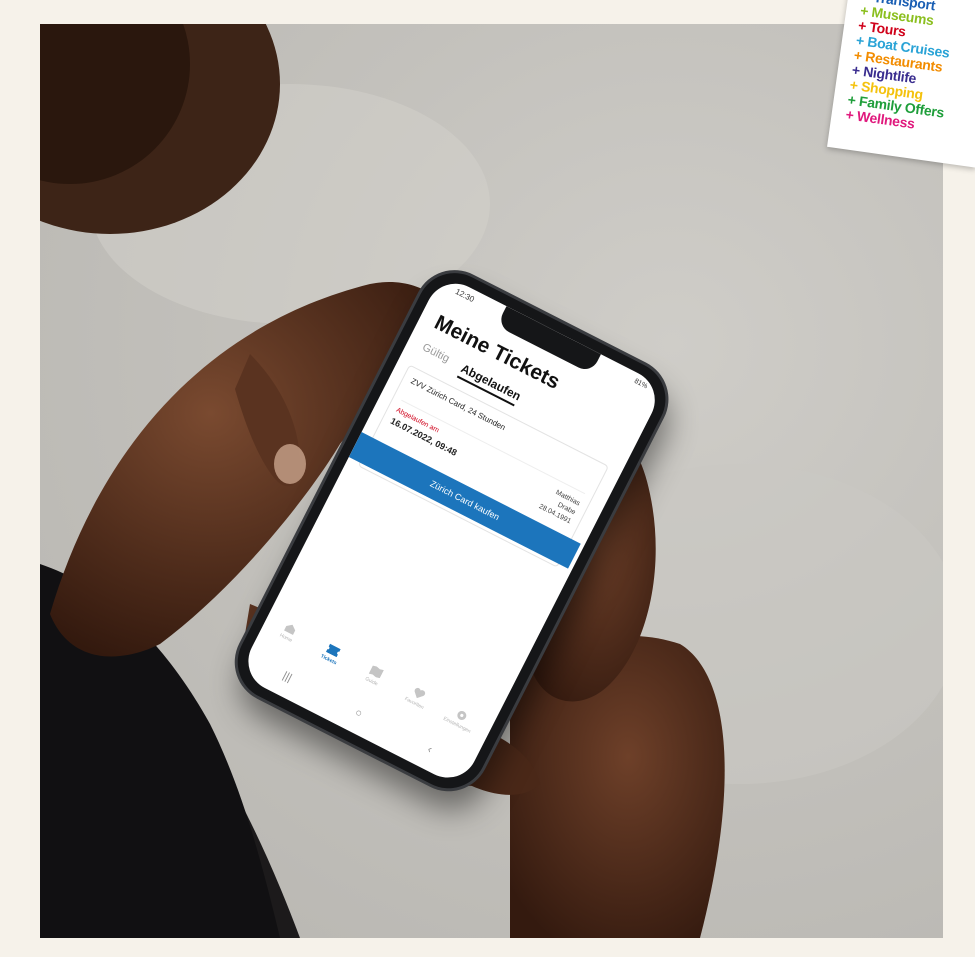 This screenshot has width=975, height=957. I want to click on settings-icon, so click(462, 715).